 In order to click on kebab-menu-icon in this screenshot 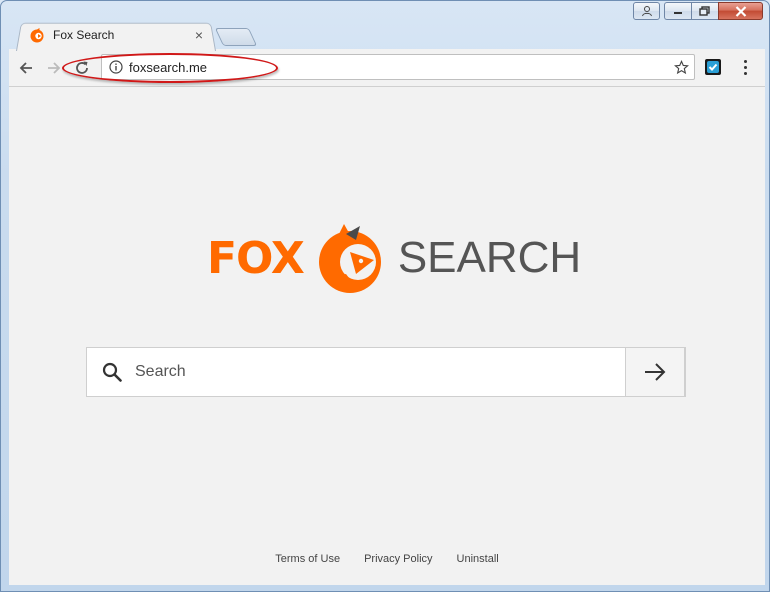, I will do `click(745, 67)`.